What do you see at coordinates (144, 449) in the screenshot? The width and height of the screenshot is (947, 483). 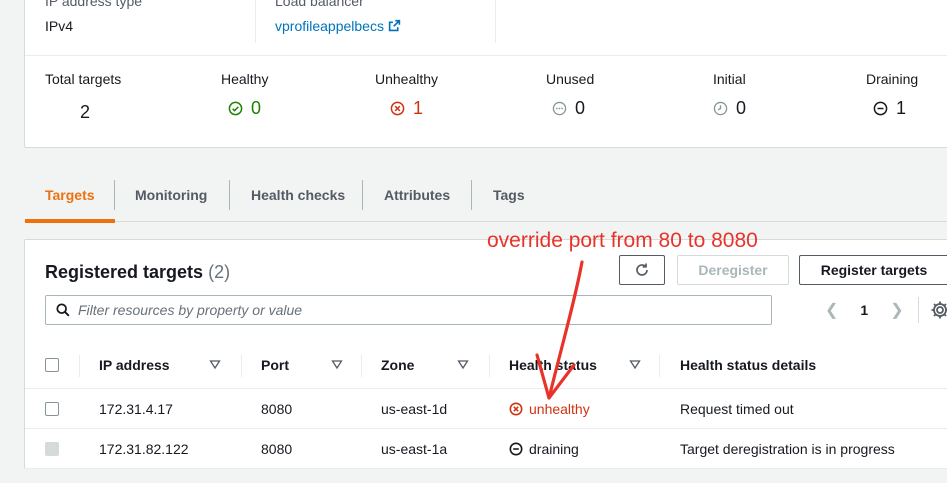 I see `cell-ip-address: 172.31.82.122` at bounding box center [144, 449].